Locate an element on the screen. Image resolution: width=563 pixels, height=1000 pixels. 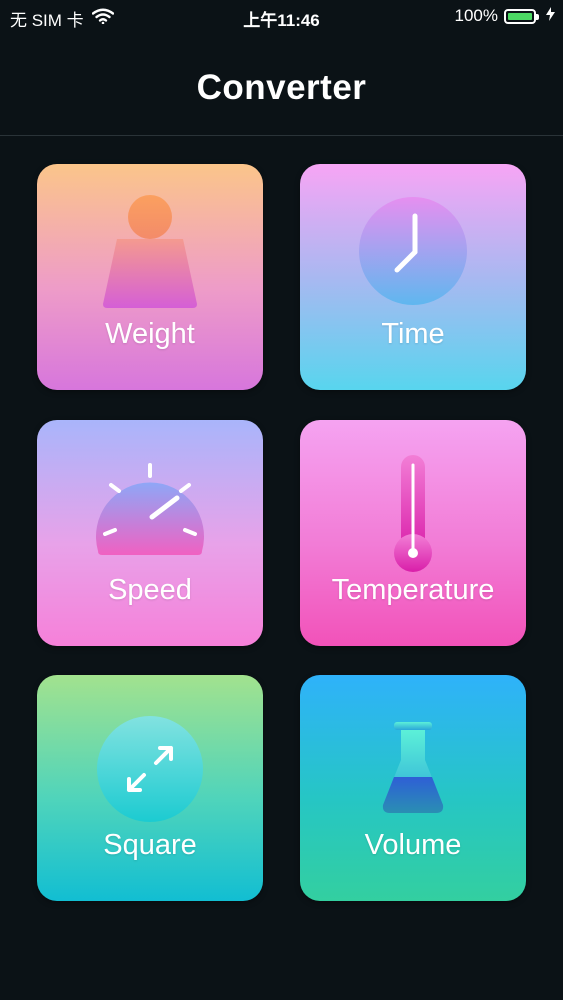
speedometer-icon is located at coordinates (150, 509).